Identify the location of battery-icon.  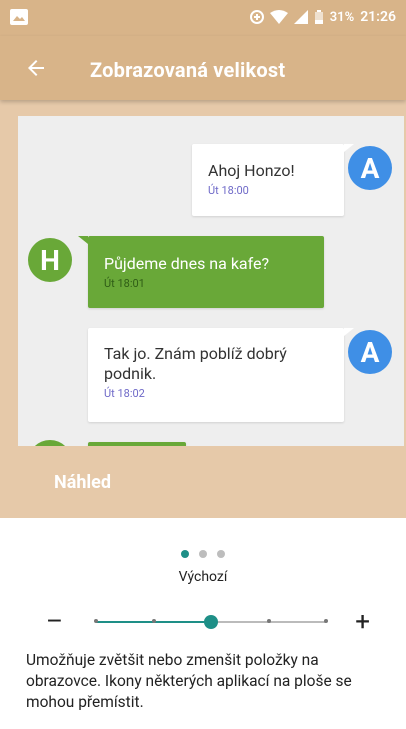
(318, 17).